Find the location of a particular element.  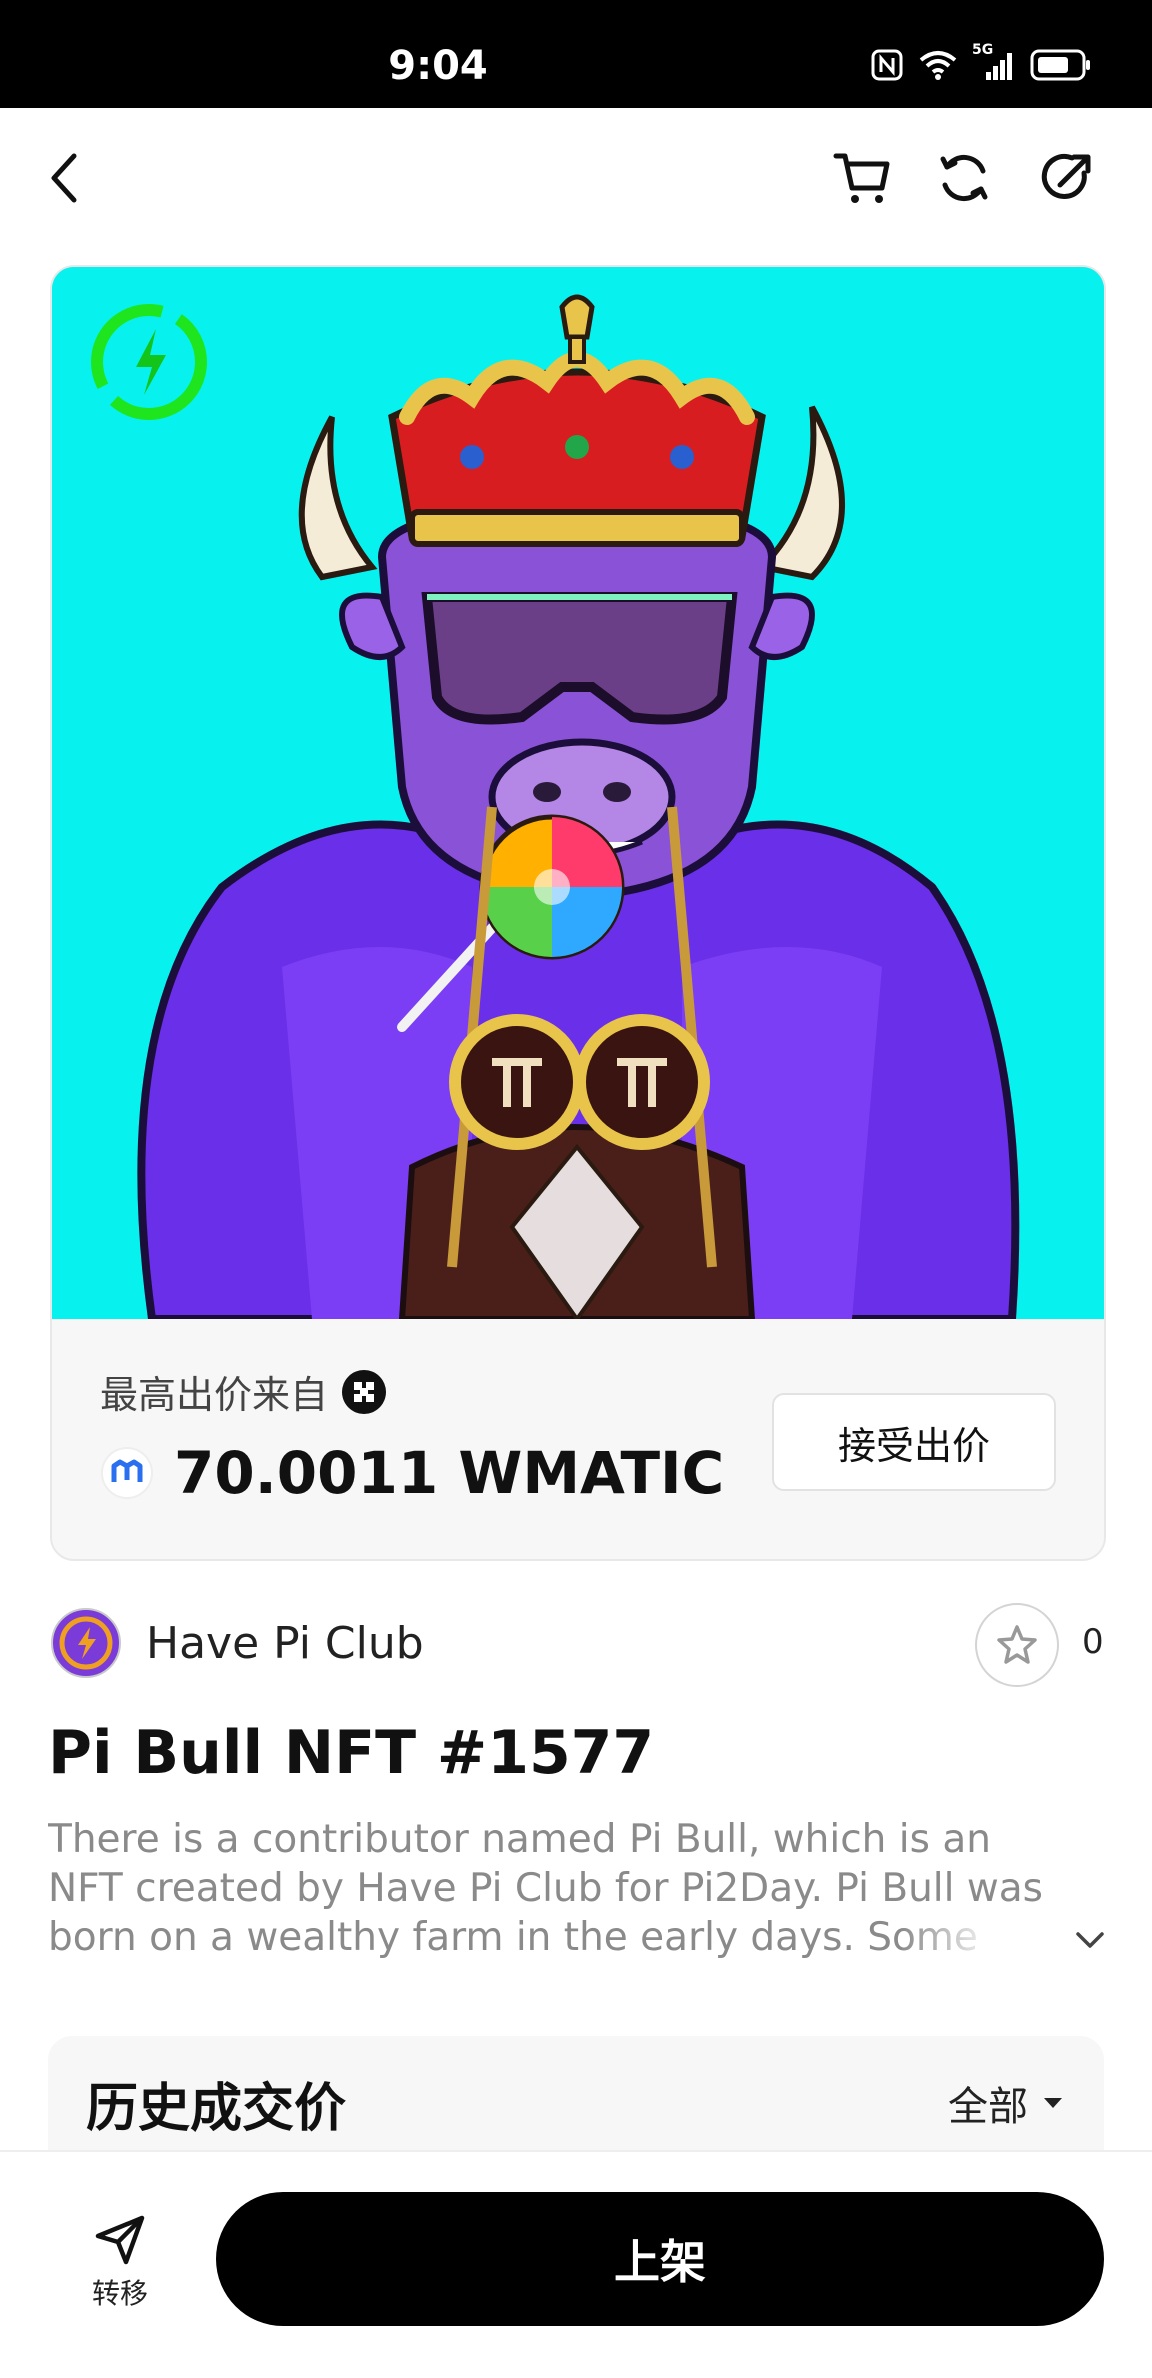

star-icon is located at coordinates (1017, 1644).